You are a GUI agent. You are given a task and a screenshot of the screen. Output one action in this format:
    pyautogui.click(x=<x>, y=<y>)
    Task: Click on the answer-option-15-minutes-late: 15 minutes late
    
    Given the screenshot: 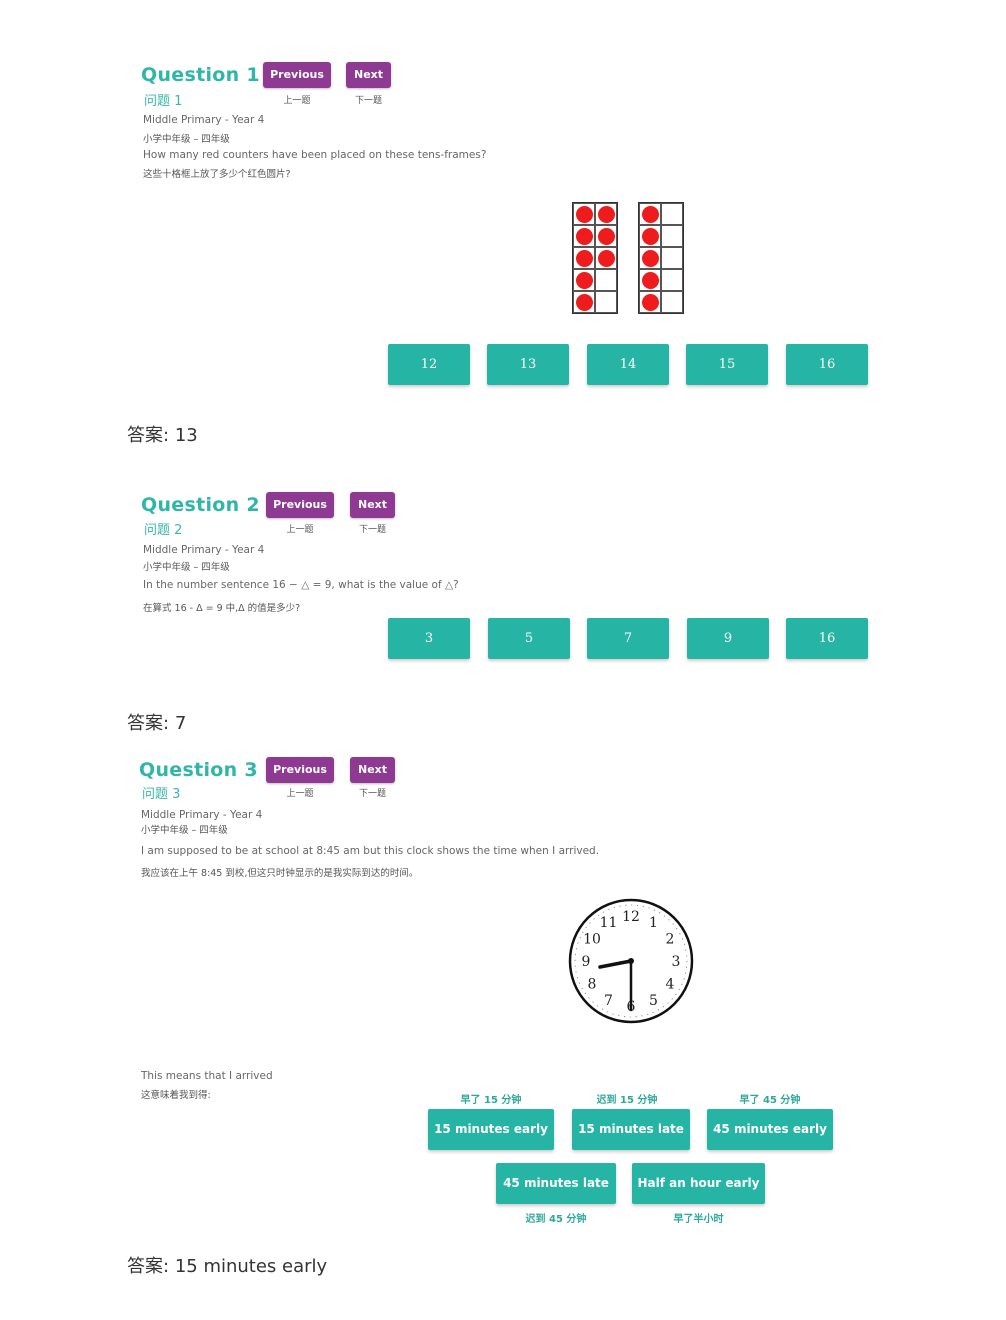 What is the action you would take?
    pyautogui.click(x=631, y=1129)
    